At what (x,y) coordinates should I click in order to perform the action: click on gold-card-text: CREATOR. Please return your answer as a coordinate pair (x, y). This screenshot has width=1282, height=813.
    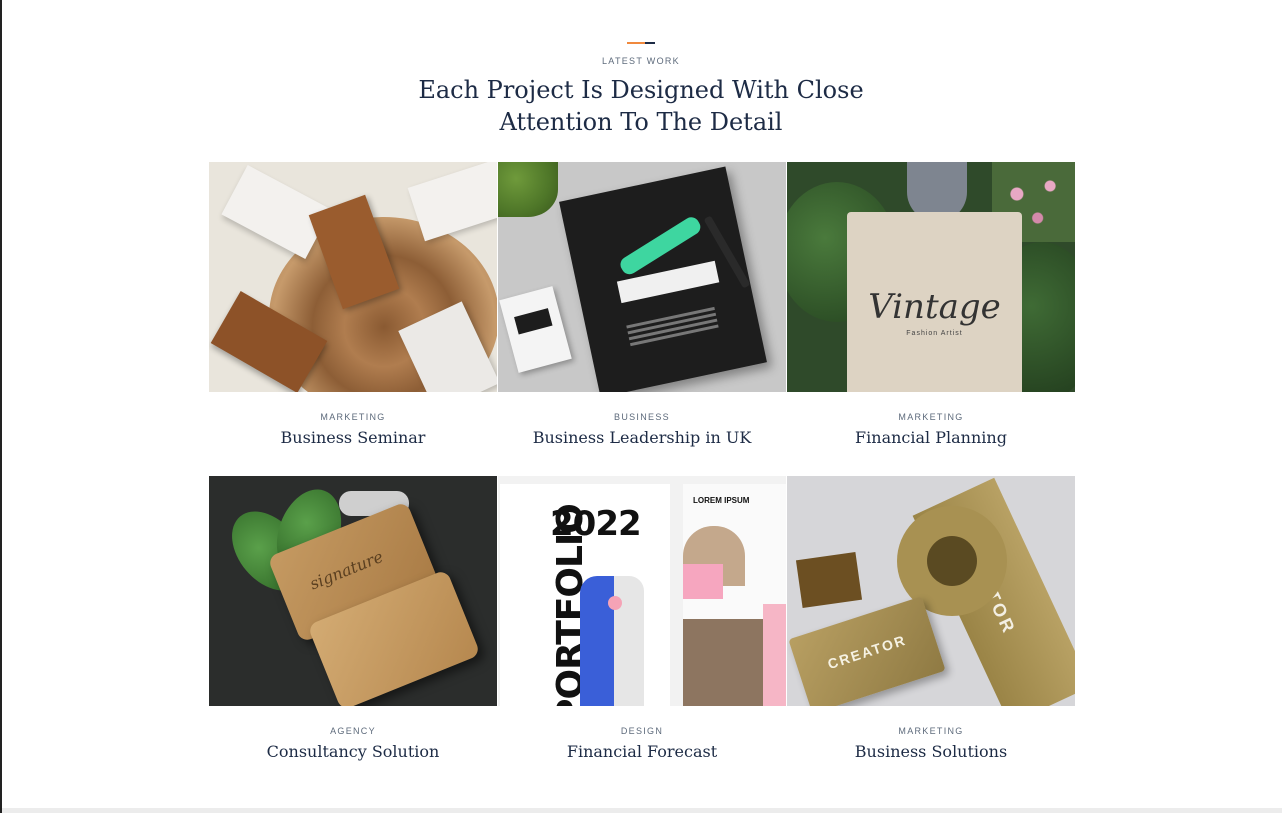
    Looking at the image, I should click on (867, 652).